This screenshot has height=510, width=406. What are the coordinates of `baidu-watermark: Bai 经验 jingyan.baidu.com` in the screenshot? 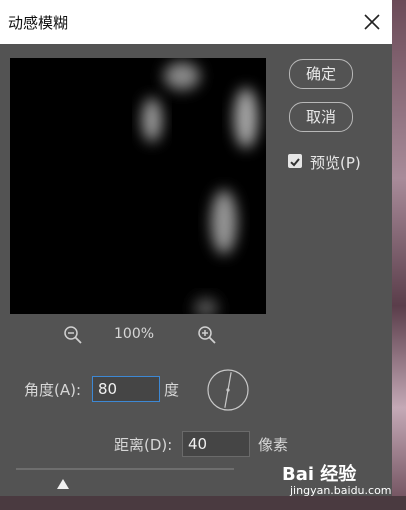 It's located at (337, 482).